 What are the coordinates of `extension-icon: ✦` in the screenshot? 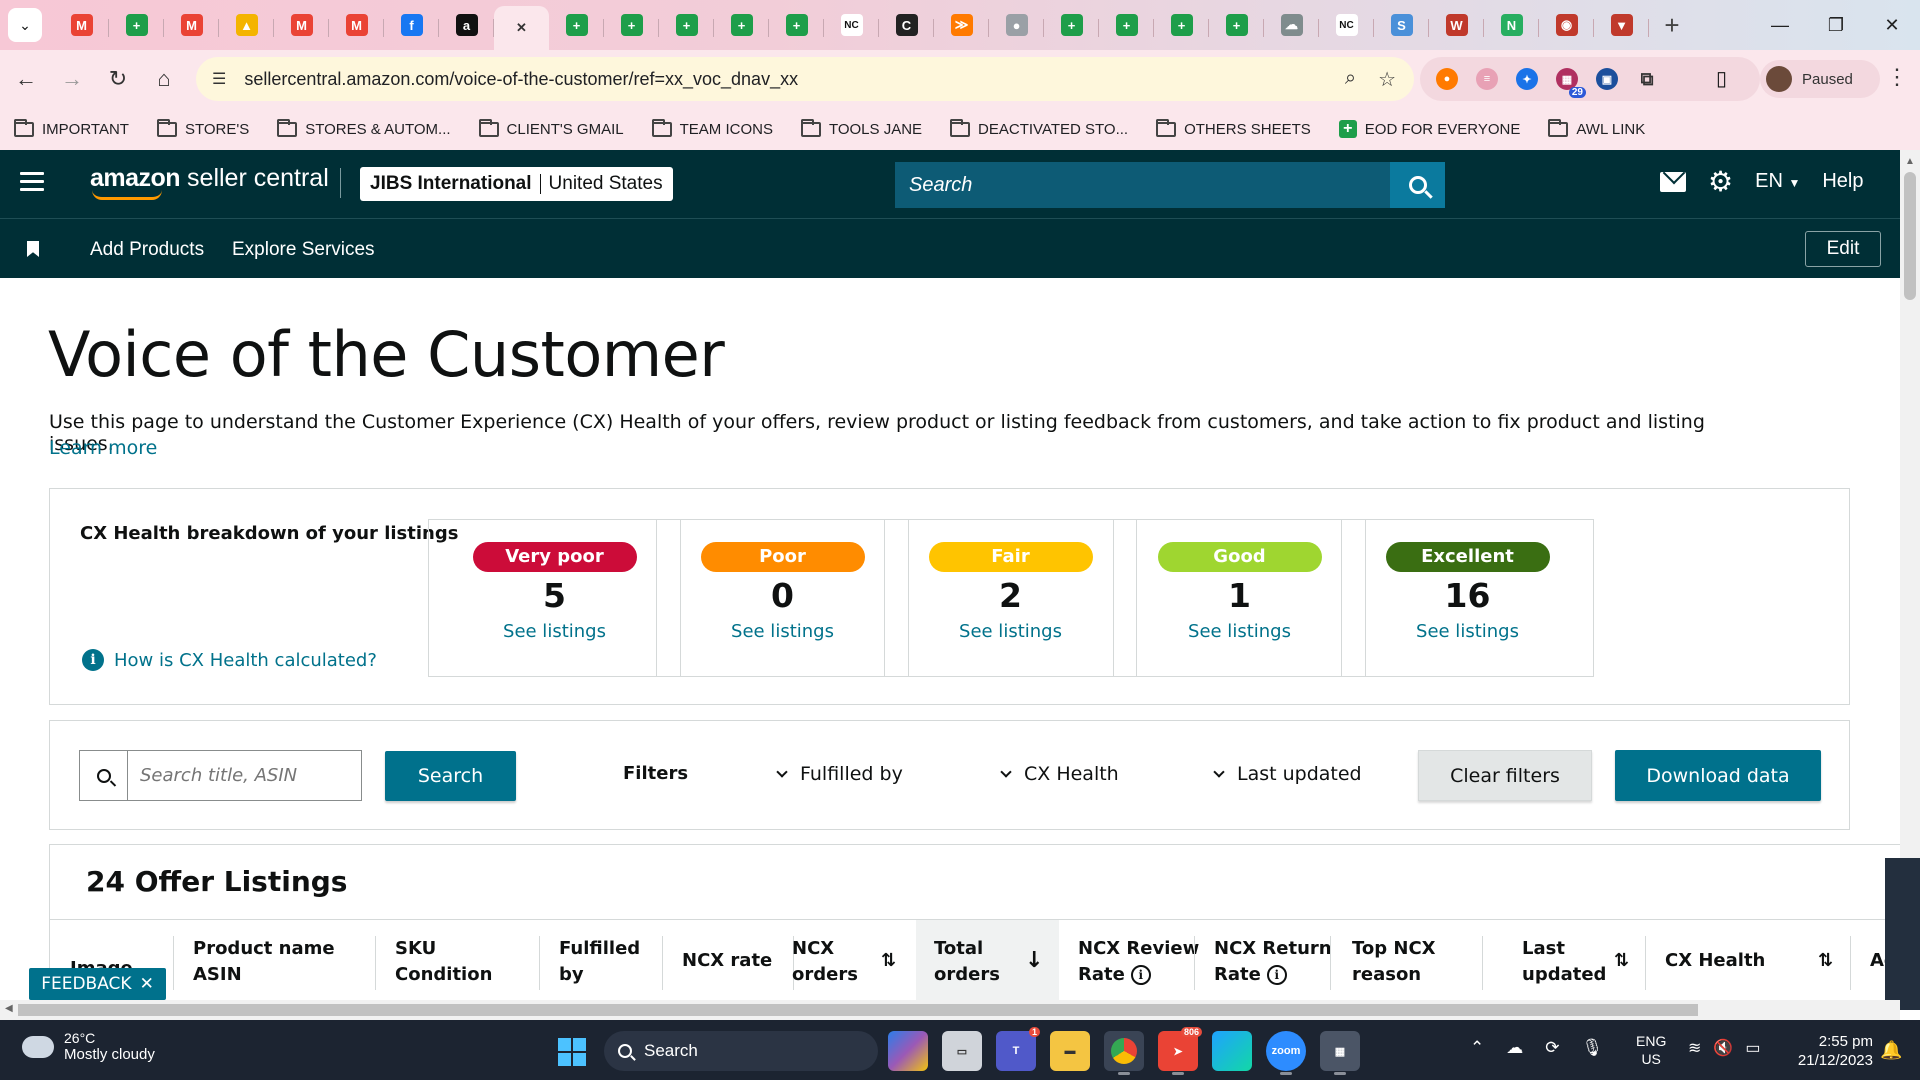 It's located at (1527, 79).